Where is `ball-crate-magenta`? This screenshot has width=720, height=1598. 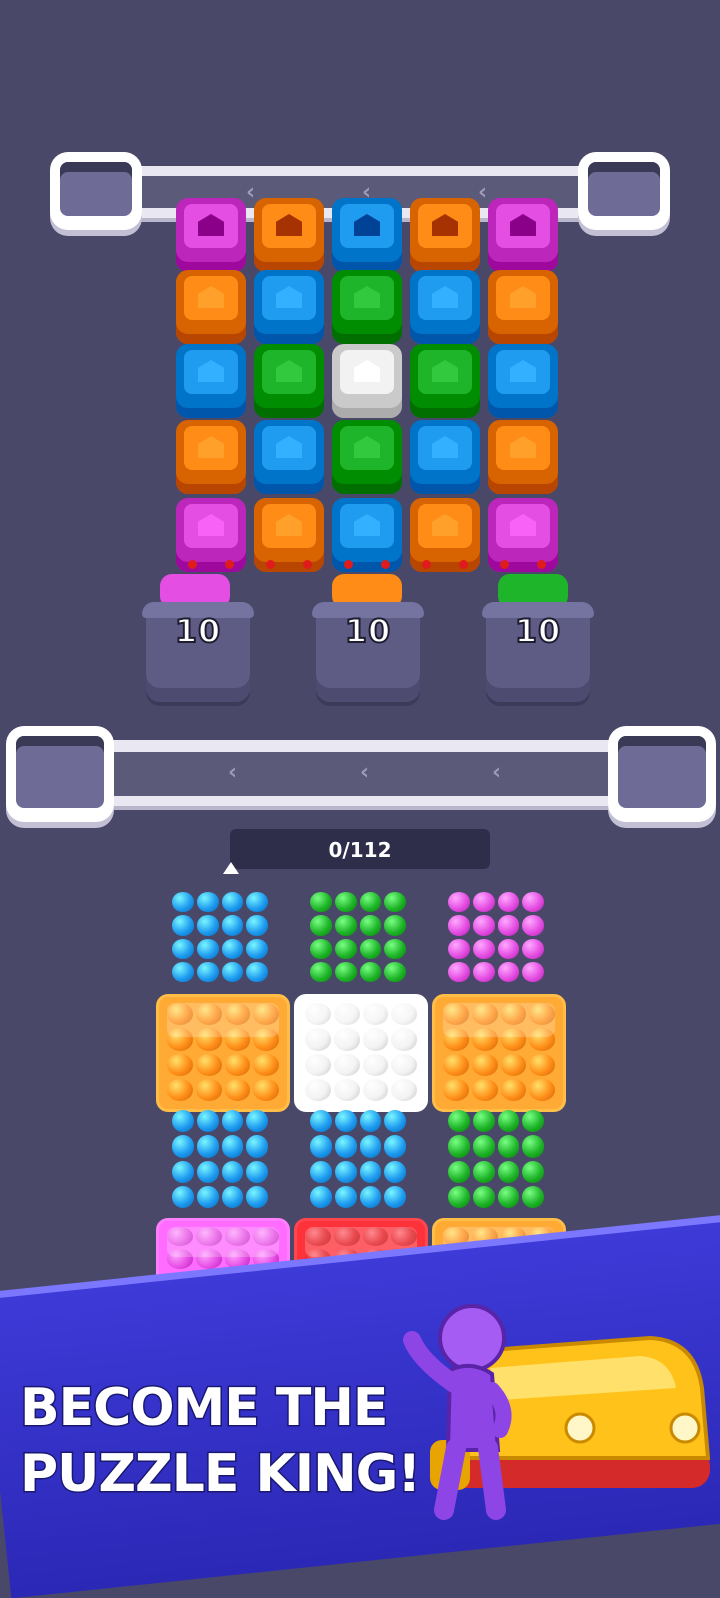
ball-crate-magenta is located at coordinates (496, 938).